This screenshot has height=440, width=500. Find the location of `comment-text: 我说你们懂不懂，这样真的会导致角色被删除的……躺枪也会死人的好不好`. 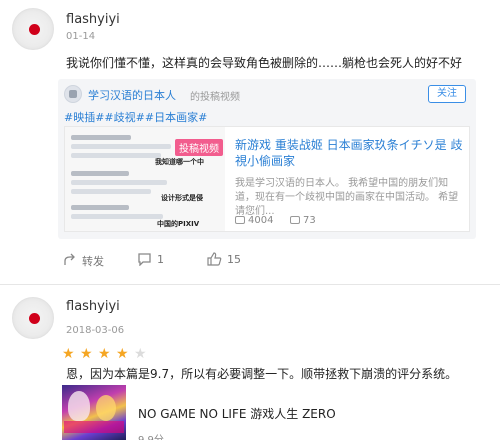

comment-text: 我说你们懂不懂，这样真的会导致角色被删除的……躺枪也会死人的好不好 is located at coordinates (264, 63).